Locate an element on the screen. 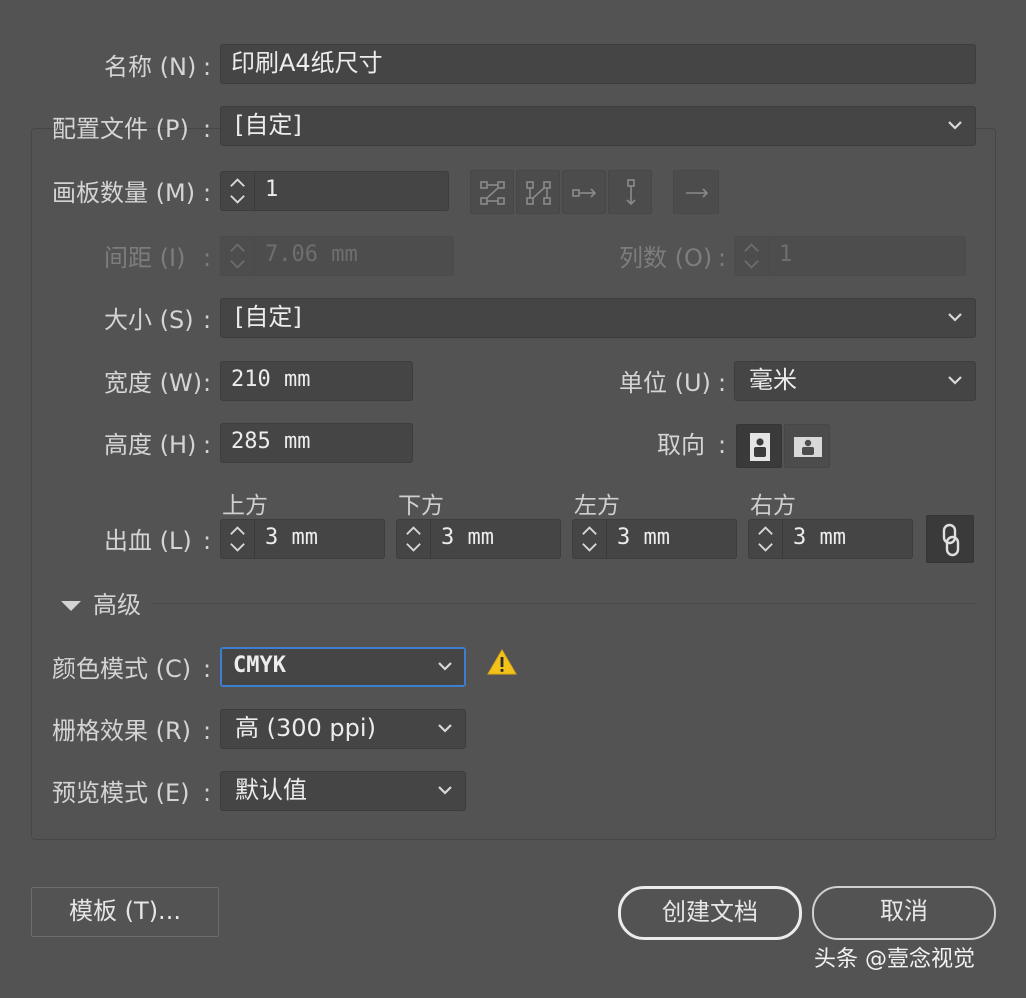 This screenshot has height=998, width=1026. portrait-button is located at coordinates (759, 446).